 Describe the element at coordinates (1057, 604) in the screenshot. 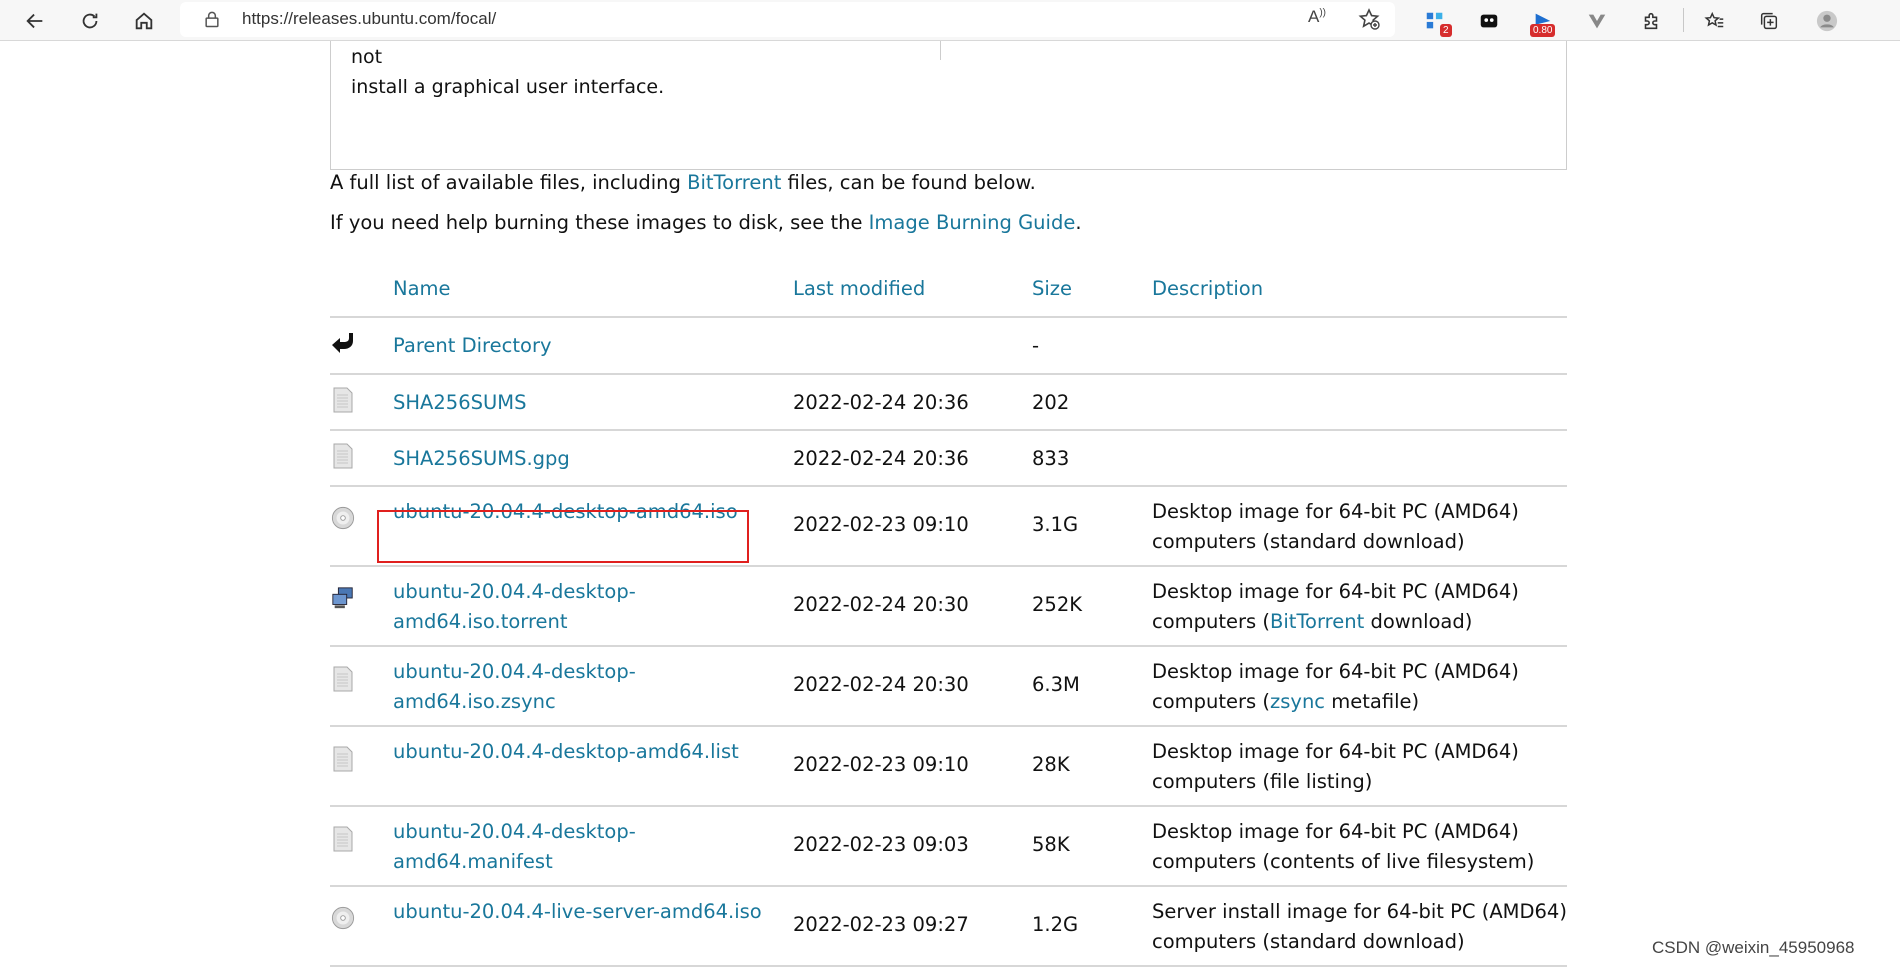

I see `file-size: 252K` at that location.